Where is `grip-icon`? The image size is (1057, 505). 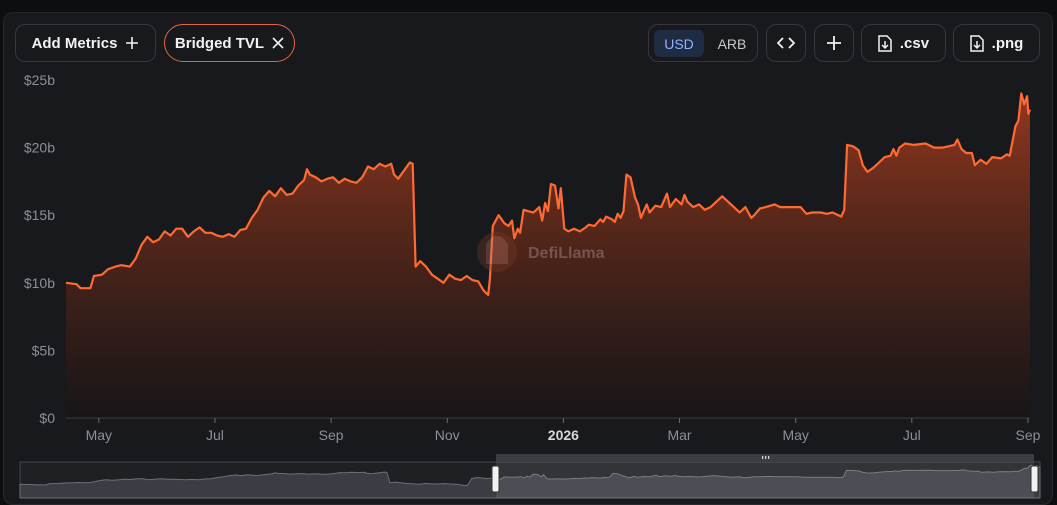 grip-icon is located at coordinates (766, 457).